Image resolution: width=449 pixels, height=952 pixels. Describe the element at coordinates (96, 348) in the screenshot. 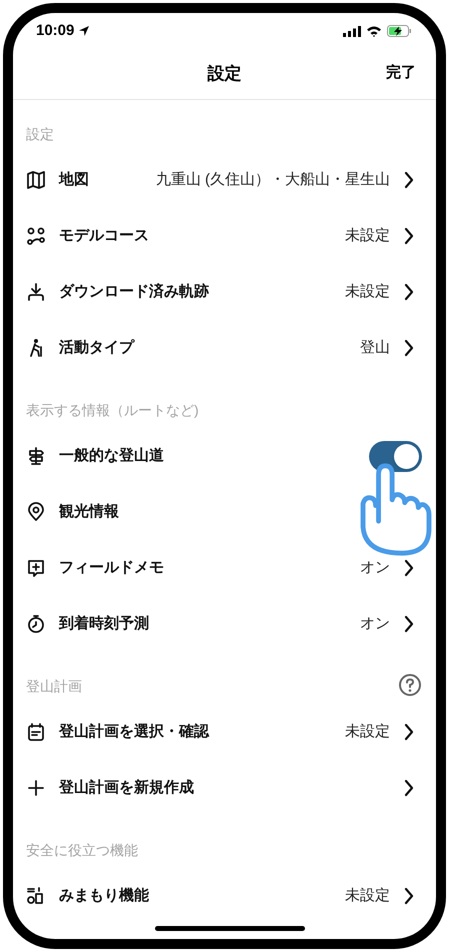

I see `row-label: 活動タイプ` at that location.